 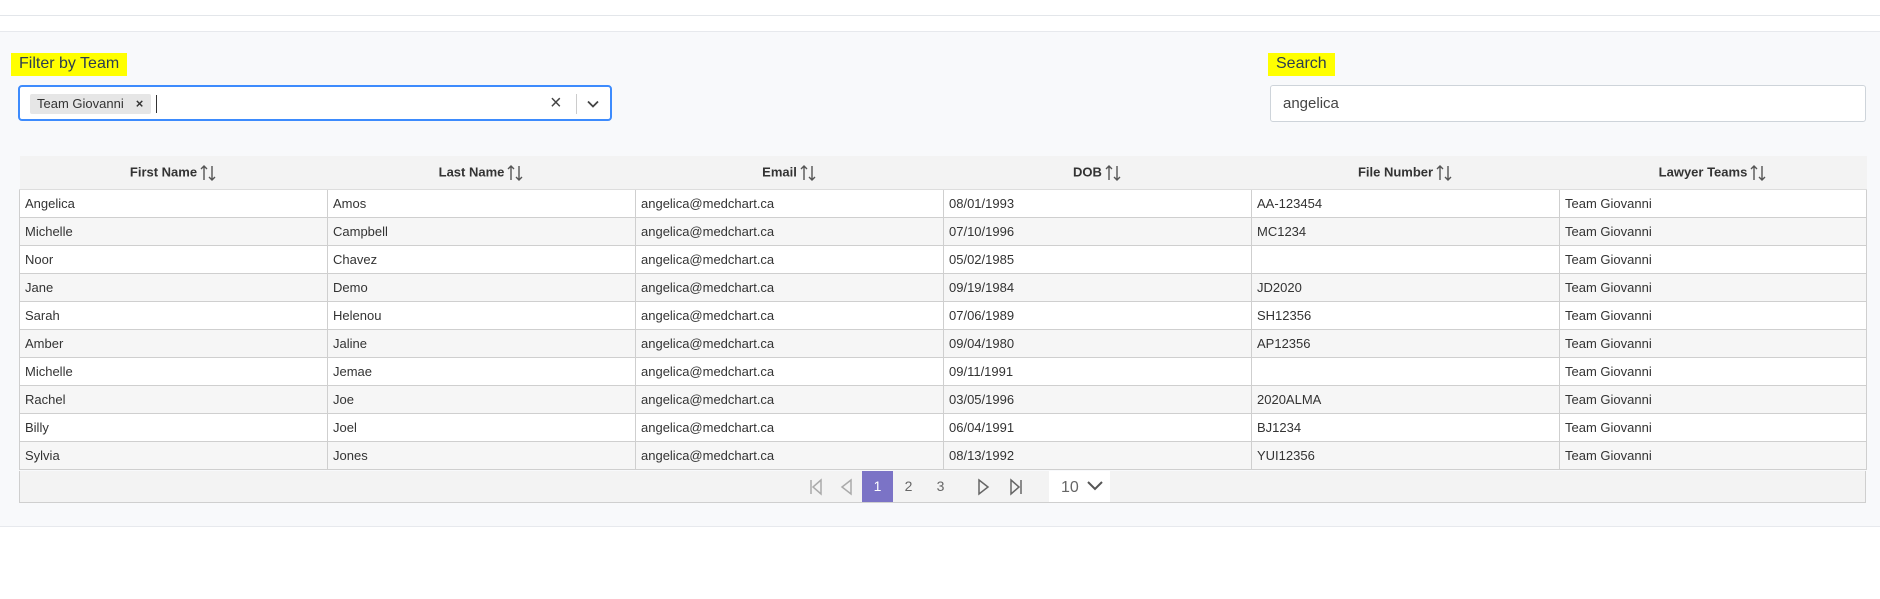 I want to click on table-cell: YUI12356, so click(x=1405, y=455).